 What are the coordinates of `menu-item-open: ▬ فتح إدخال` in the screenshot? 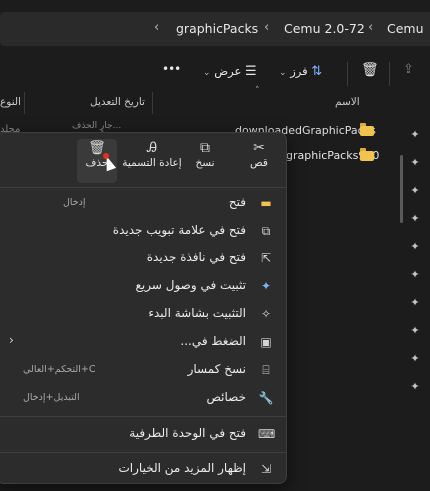 It's located at (143, 203).